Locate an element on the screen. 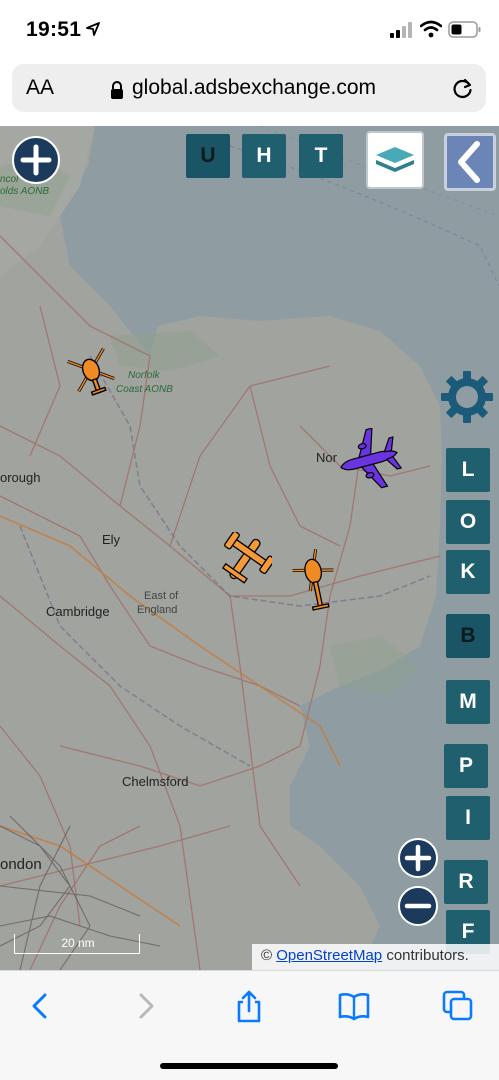 The image size is (499, 1080). map-attribution: © OpenStreetMap contributors. is located at coordinates (375, 957).